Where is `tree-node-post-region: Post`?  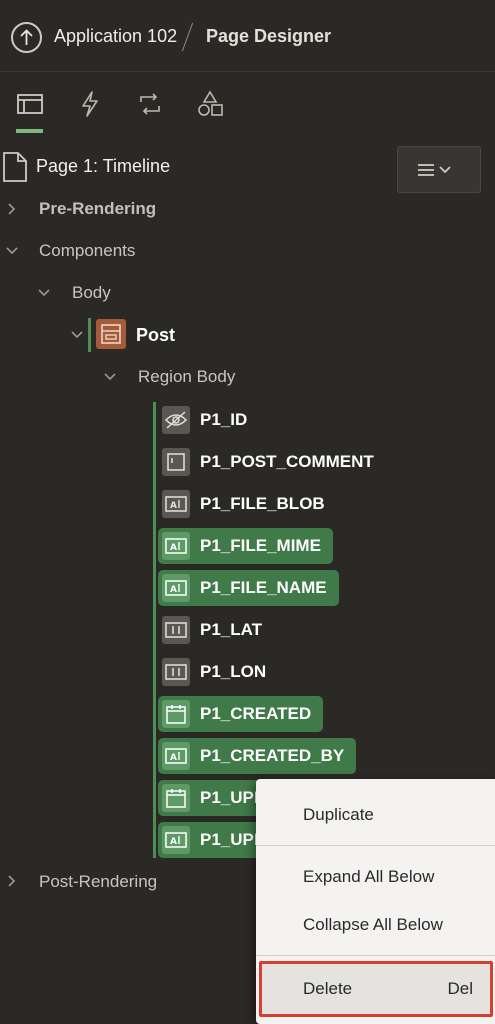 tree-node-post-region: Post is located at coordinates (155, 340).